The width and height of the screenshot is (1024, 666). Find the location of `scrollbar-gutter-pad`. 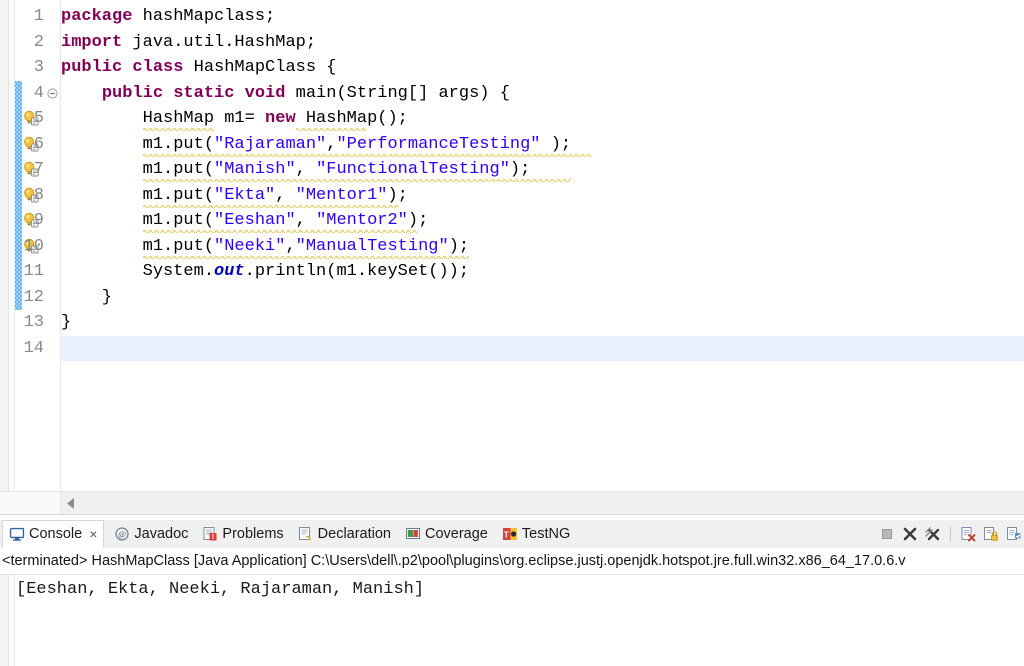

scrollbar-gutter-pad is located at coordinates (30, 503).